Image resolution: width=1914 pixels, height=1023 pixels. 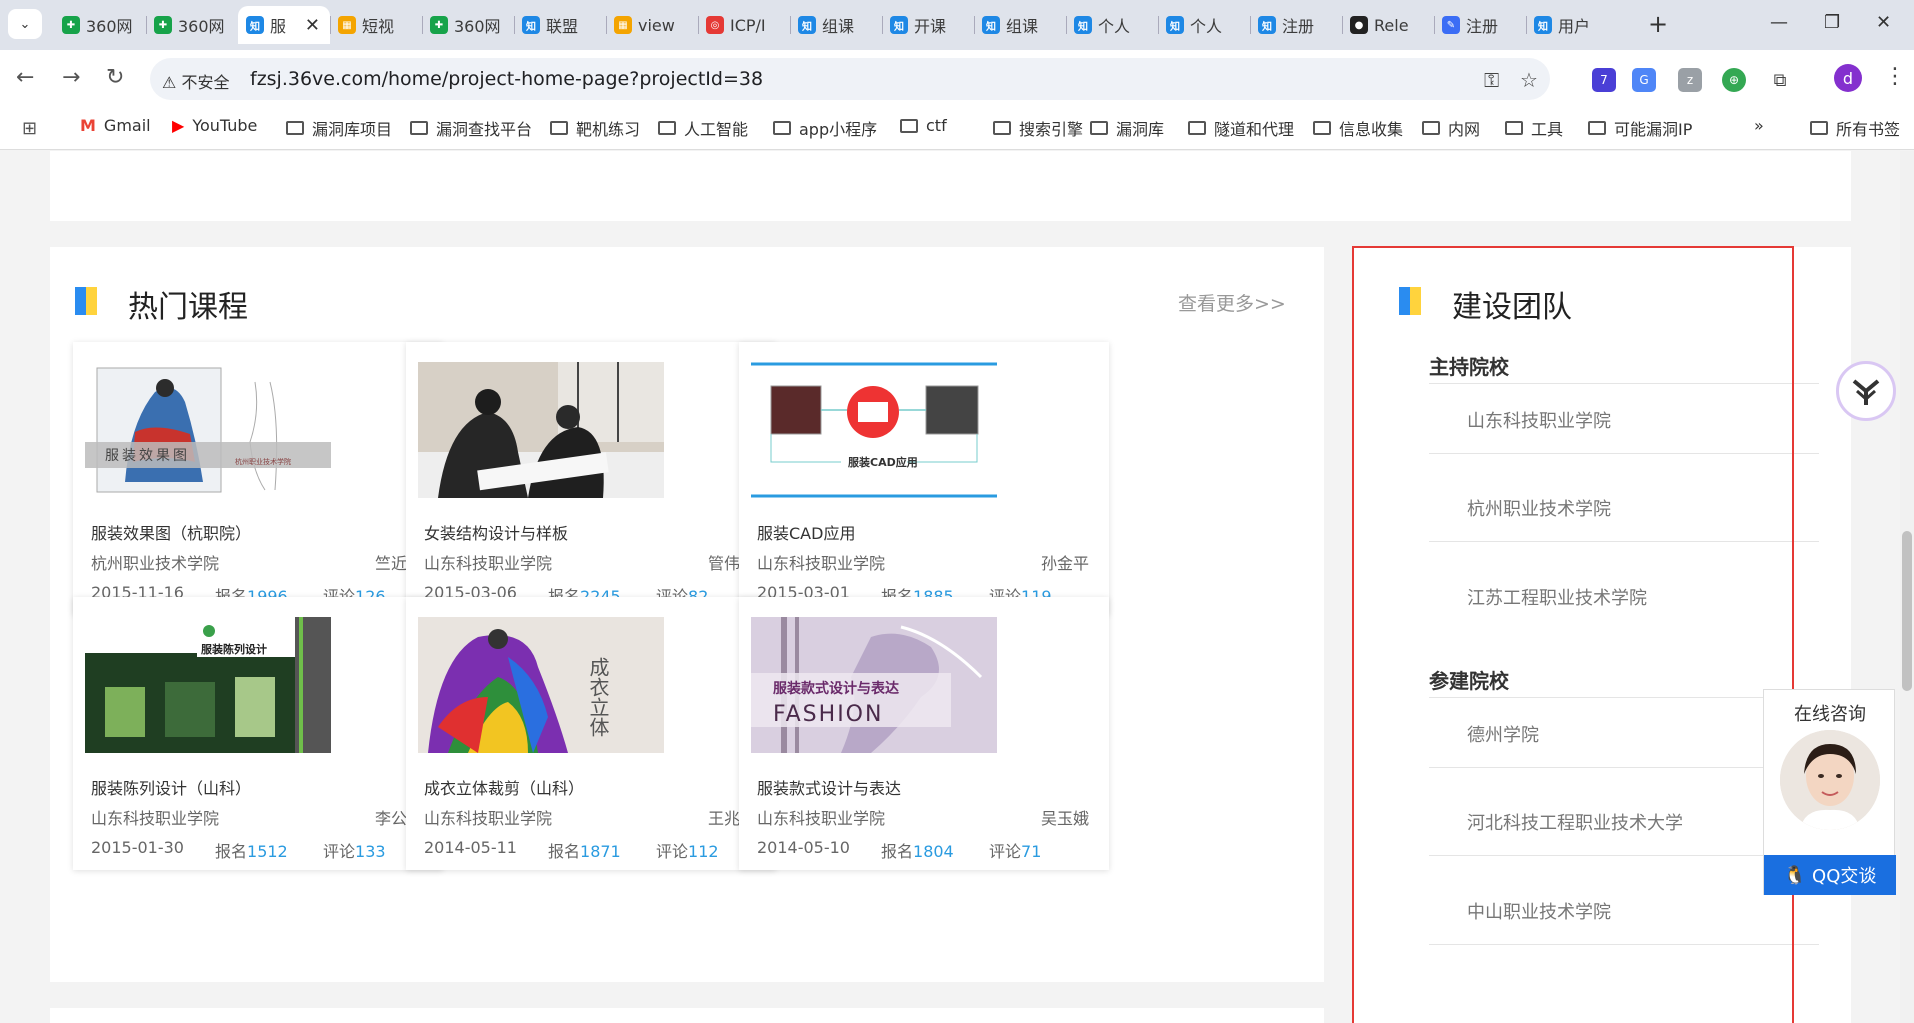 What do you see at coordinates (825, 128) in the screenshot?
I see `bookmark-item: app小程序` at bounding box center [825, 128].